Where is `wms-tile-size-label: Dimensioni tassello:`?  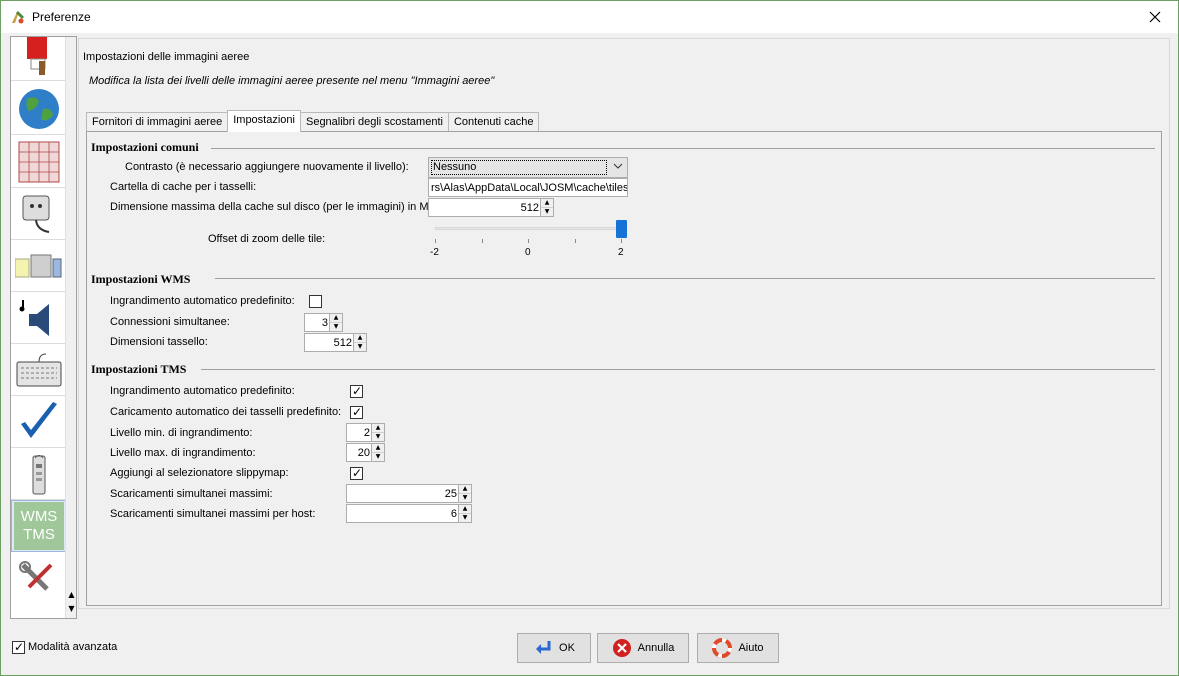 wms-tile-size-label: Dimensioni tassello: is located at coordinates (159, 342).